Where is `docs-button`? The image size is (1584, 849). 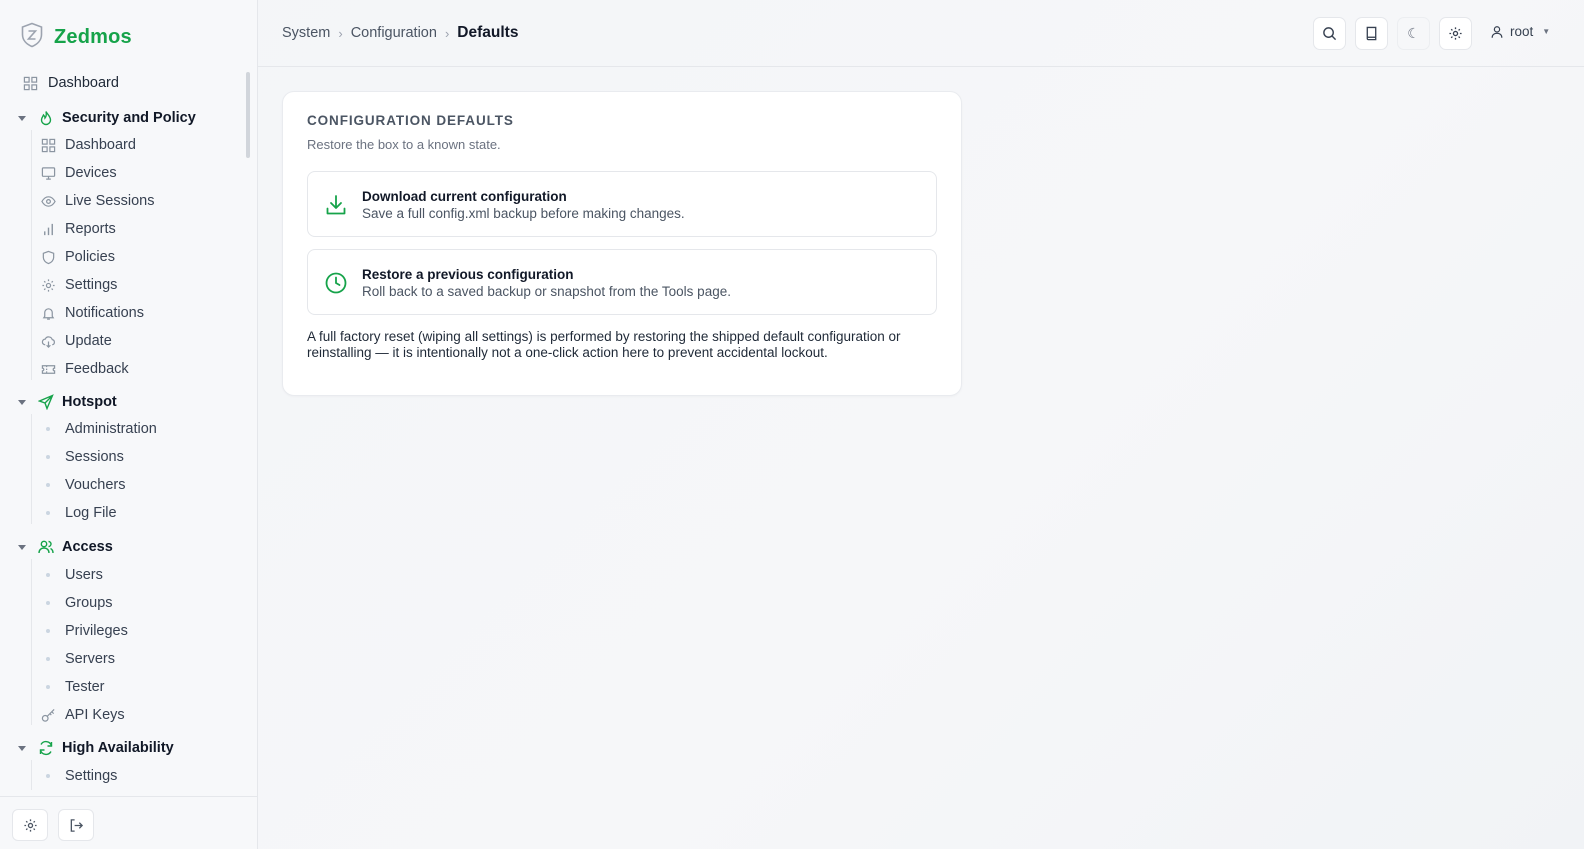 docs-button is located at coordinates (1371, 33).